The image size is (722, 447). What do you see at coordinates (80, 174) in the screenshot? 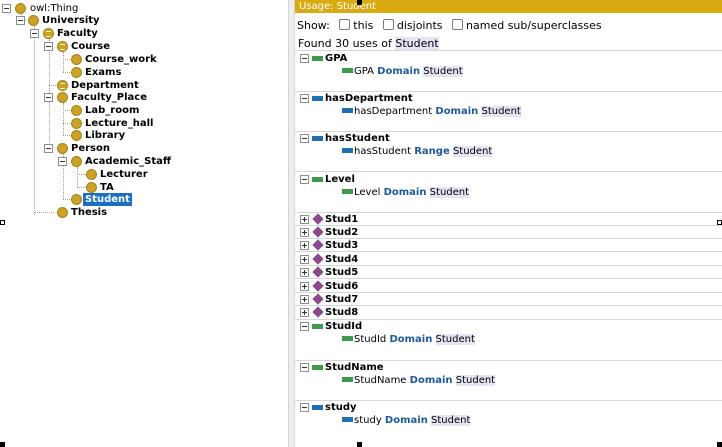
I see `tree-node-lecturer: Lecturer` at bounding box center [80, 174].